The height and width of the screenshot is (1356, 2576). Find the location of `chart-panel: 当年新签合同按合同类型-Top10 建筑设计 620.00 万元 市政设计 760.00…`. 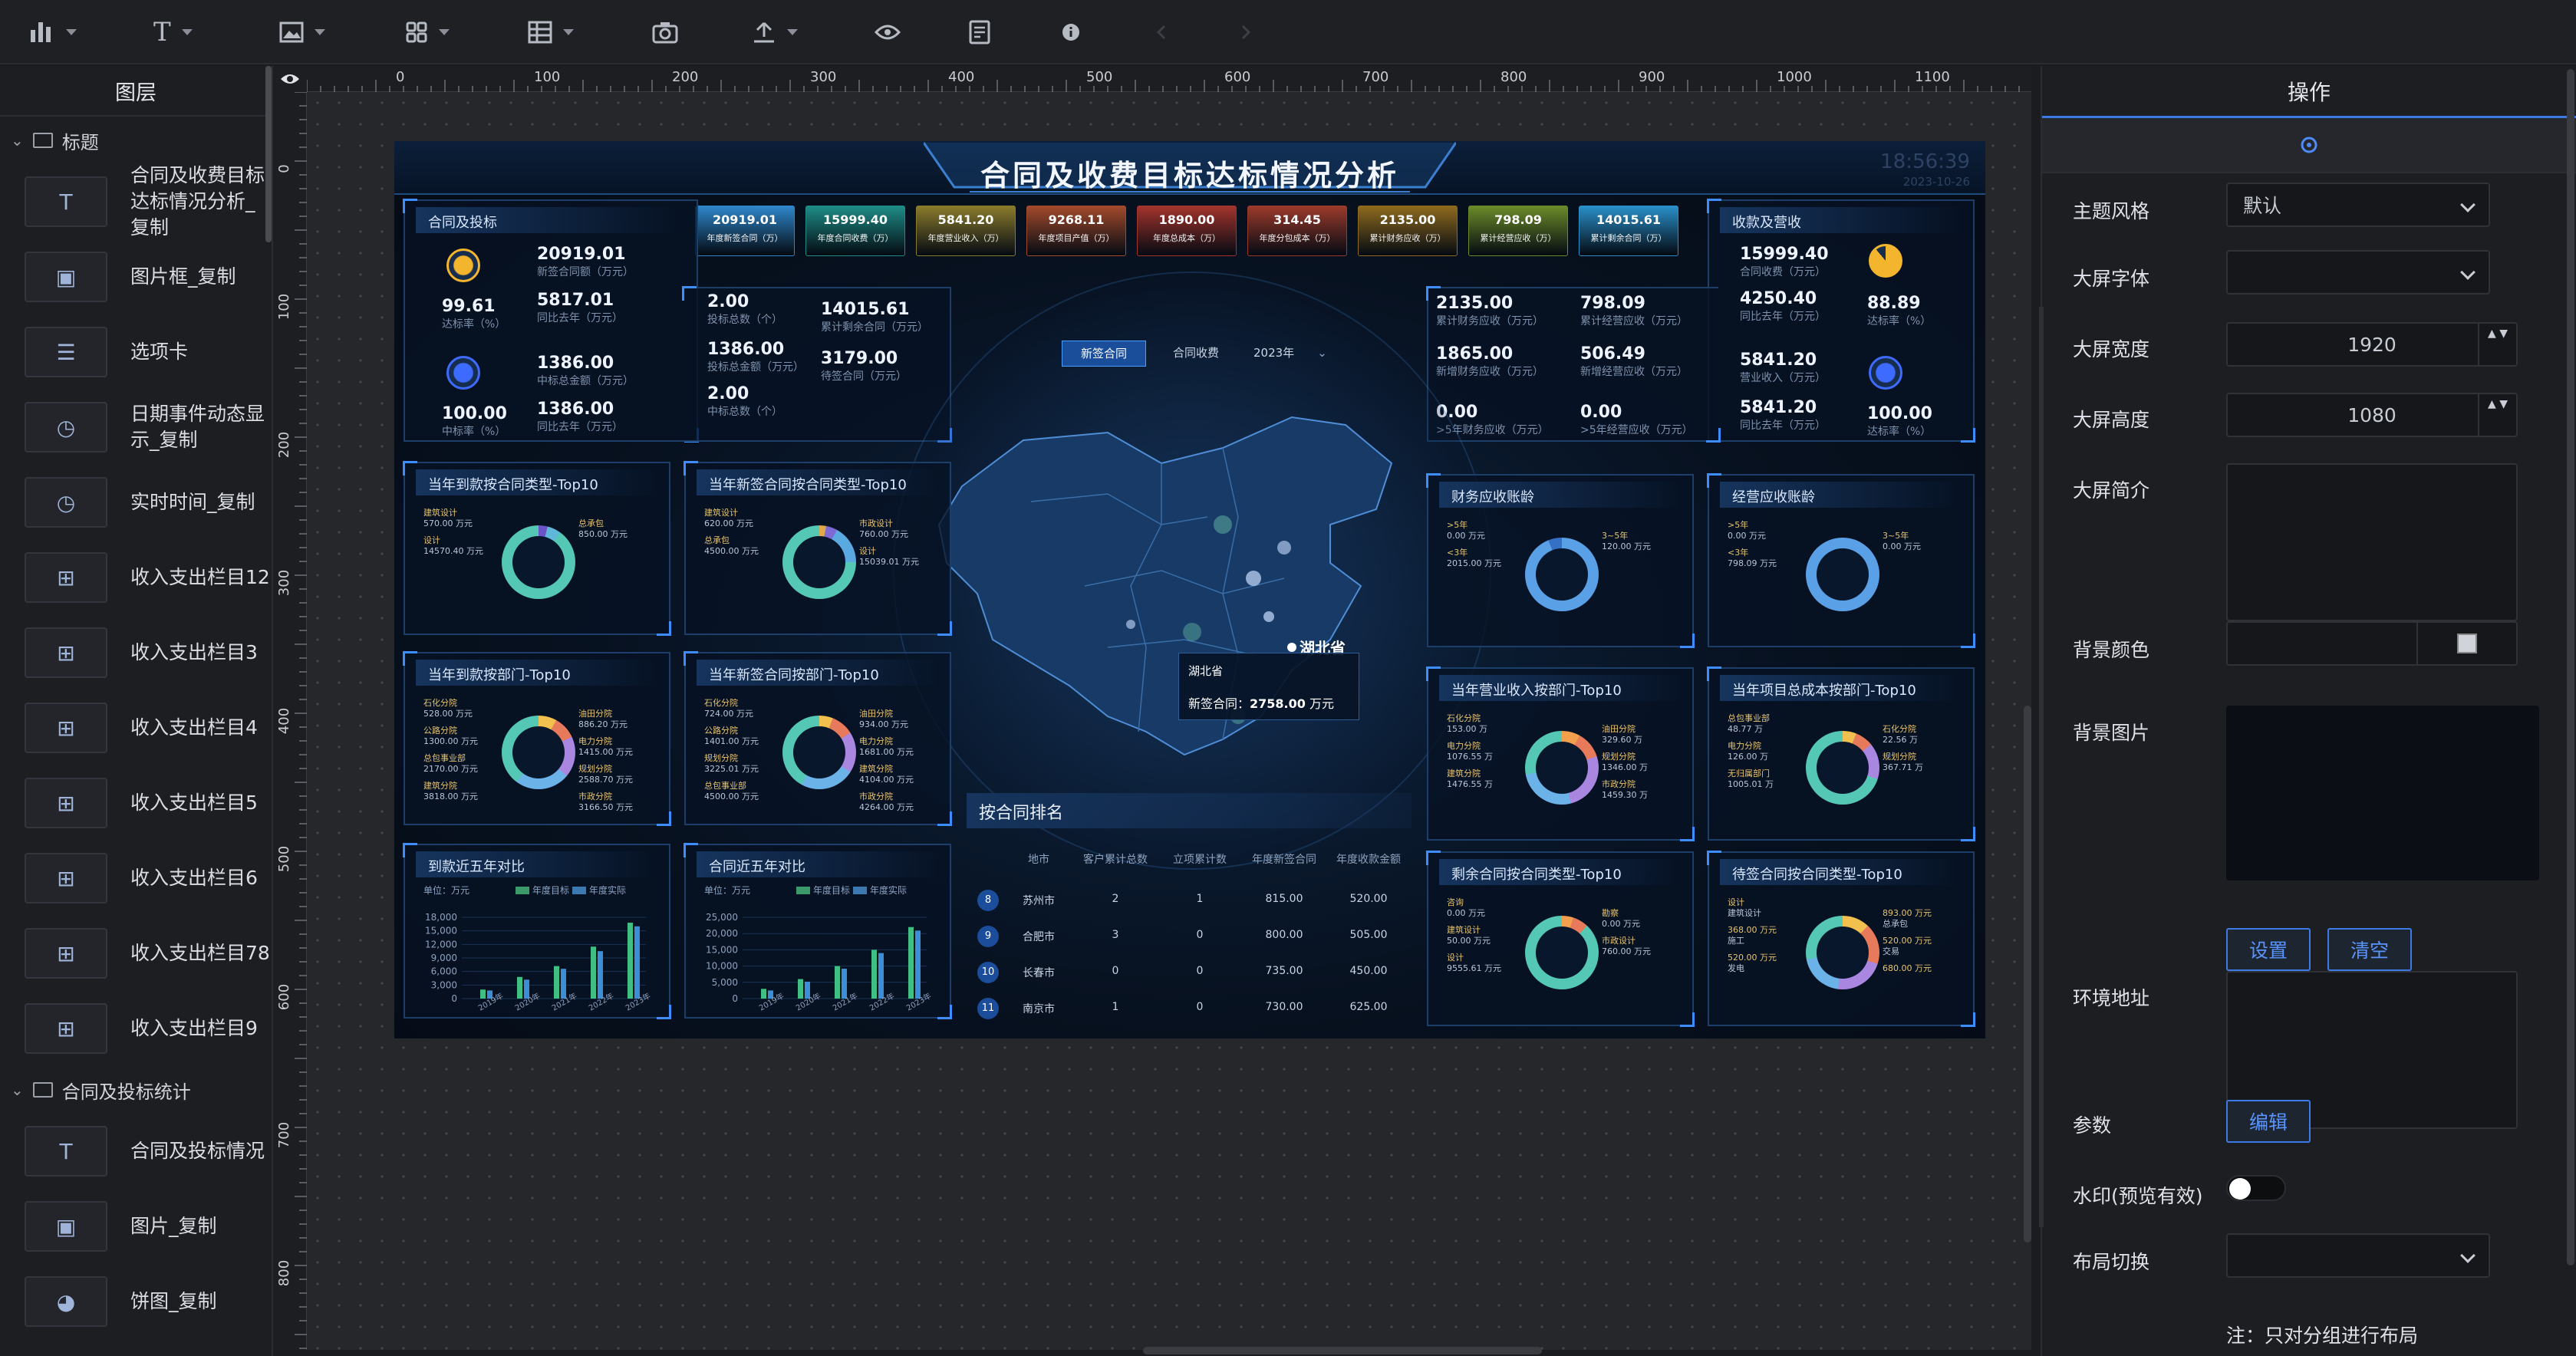

chart-panel: 当年新签合同按合同类型-Top10 建筑设计 620.00 万元 市政设计 760.00… is located at coordinates (818, 548).